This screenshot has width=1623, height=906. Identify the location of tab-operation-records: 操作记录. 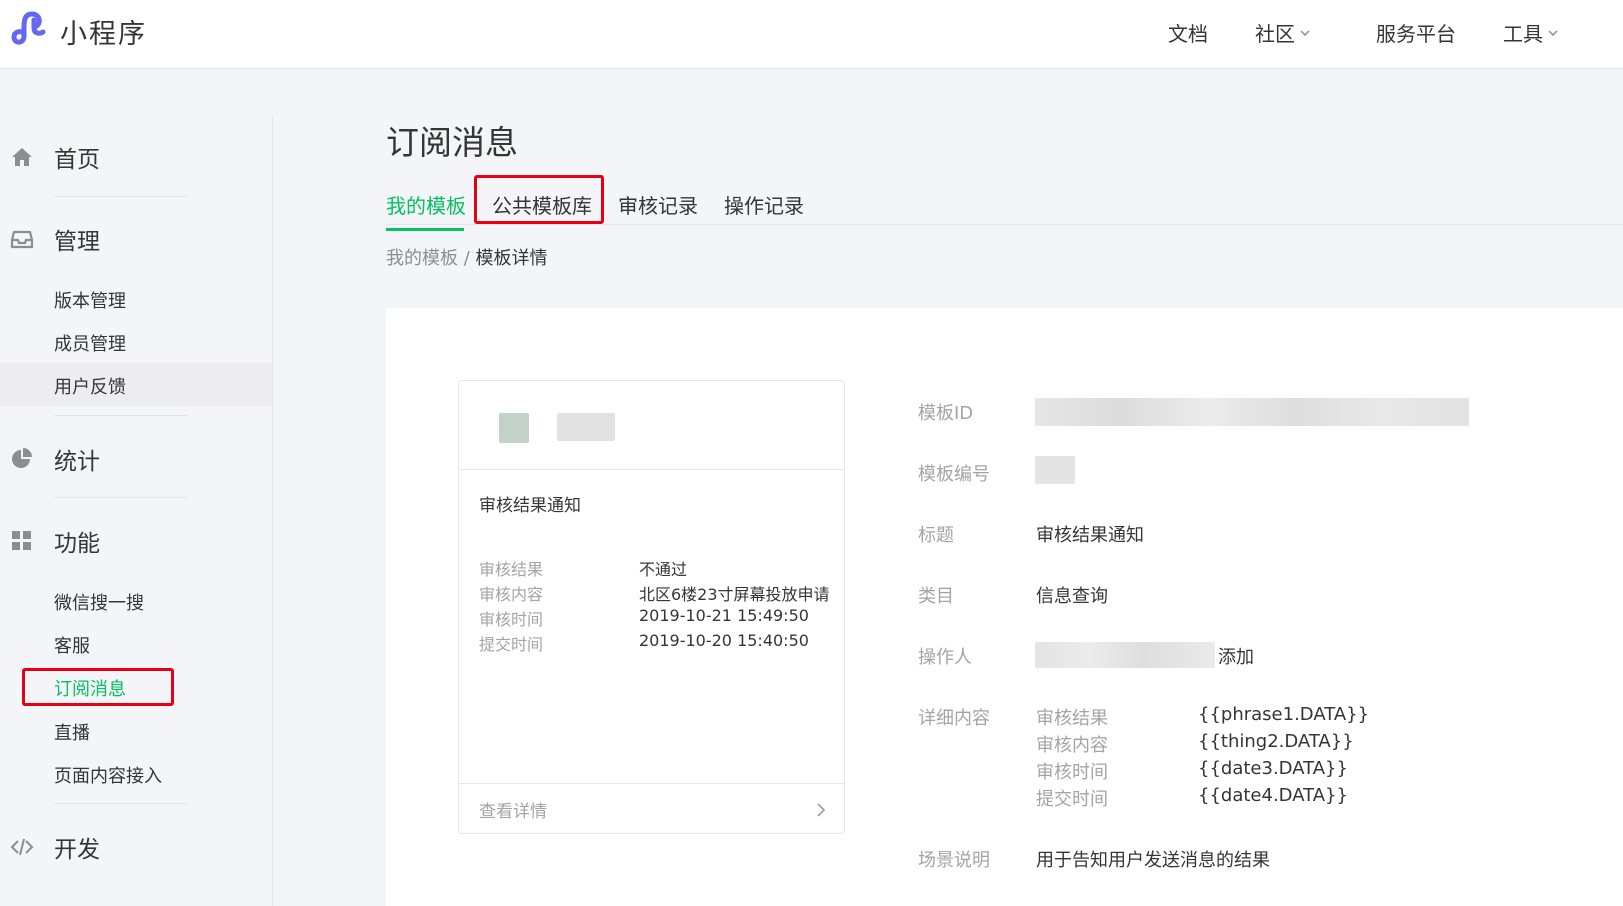
(764, 204).